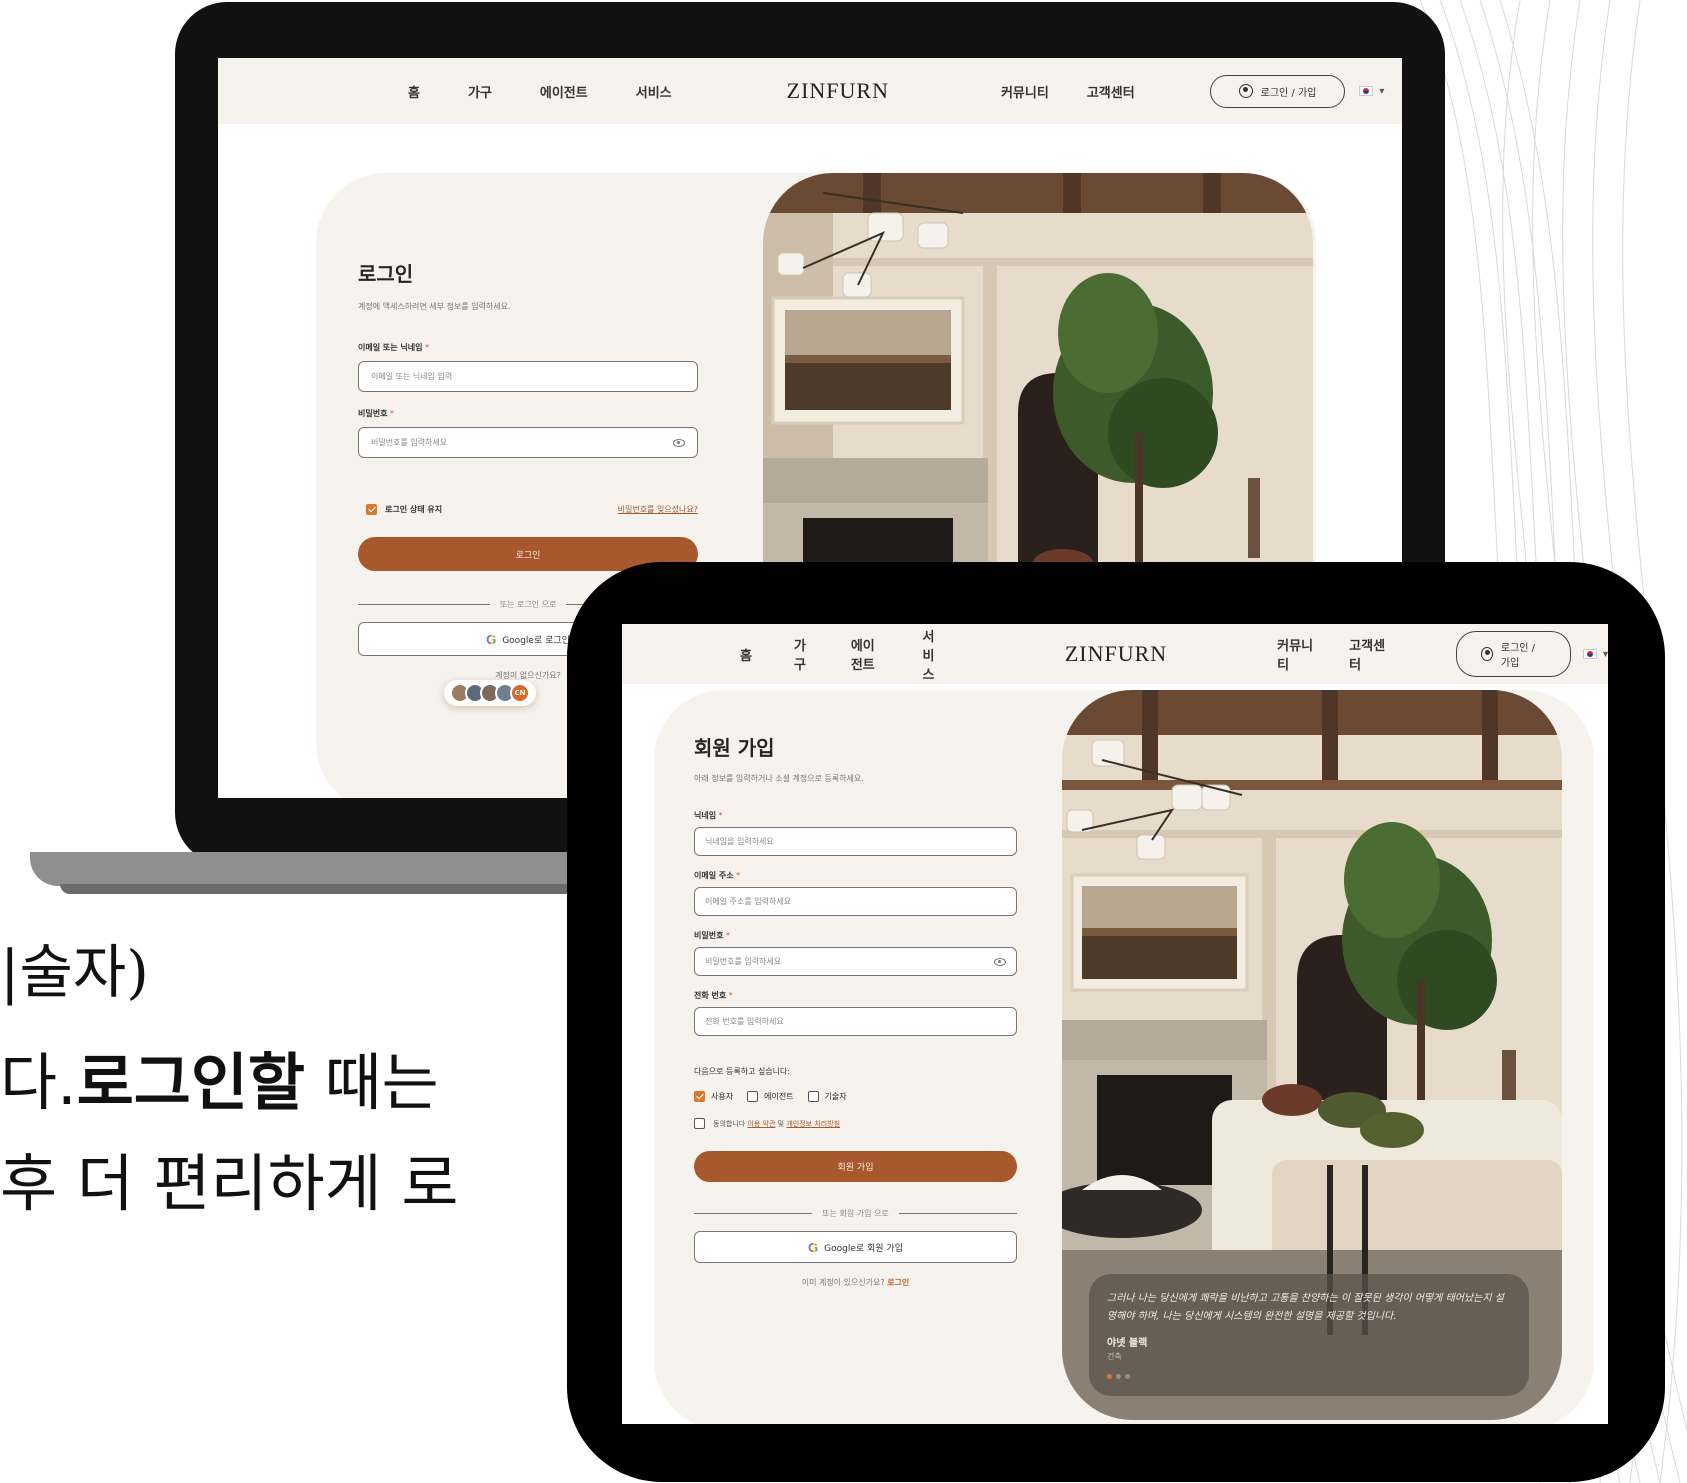  I want to click on role-agent-checkbox: 에이전트, so click(770, 1096).